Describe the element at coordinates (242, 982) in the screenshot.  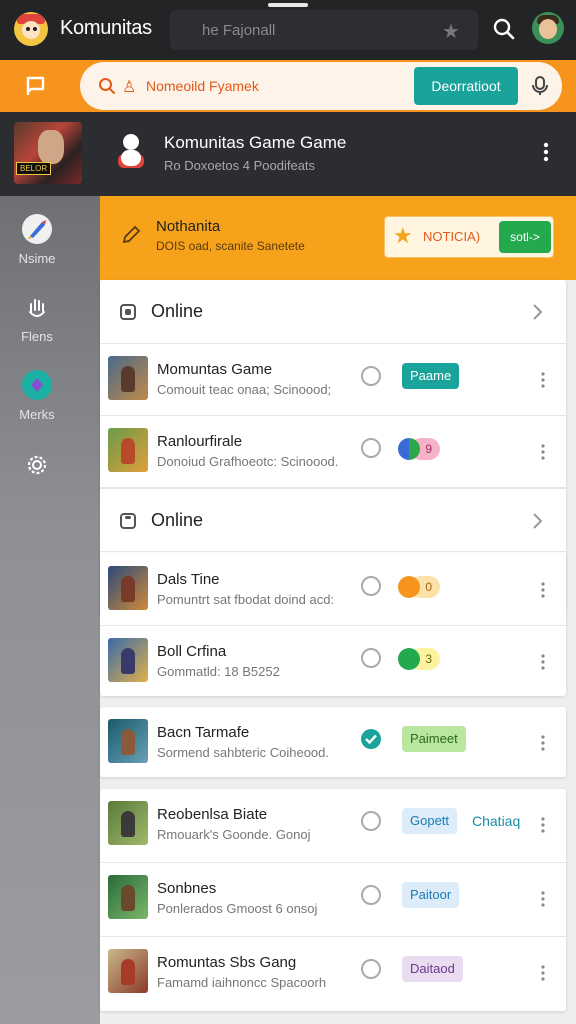
I see `row-subtitle: Famamd iaihnoncc Spacoorh` at that location.